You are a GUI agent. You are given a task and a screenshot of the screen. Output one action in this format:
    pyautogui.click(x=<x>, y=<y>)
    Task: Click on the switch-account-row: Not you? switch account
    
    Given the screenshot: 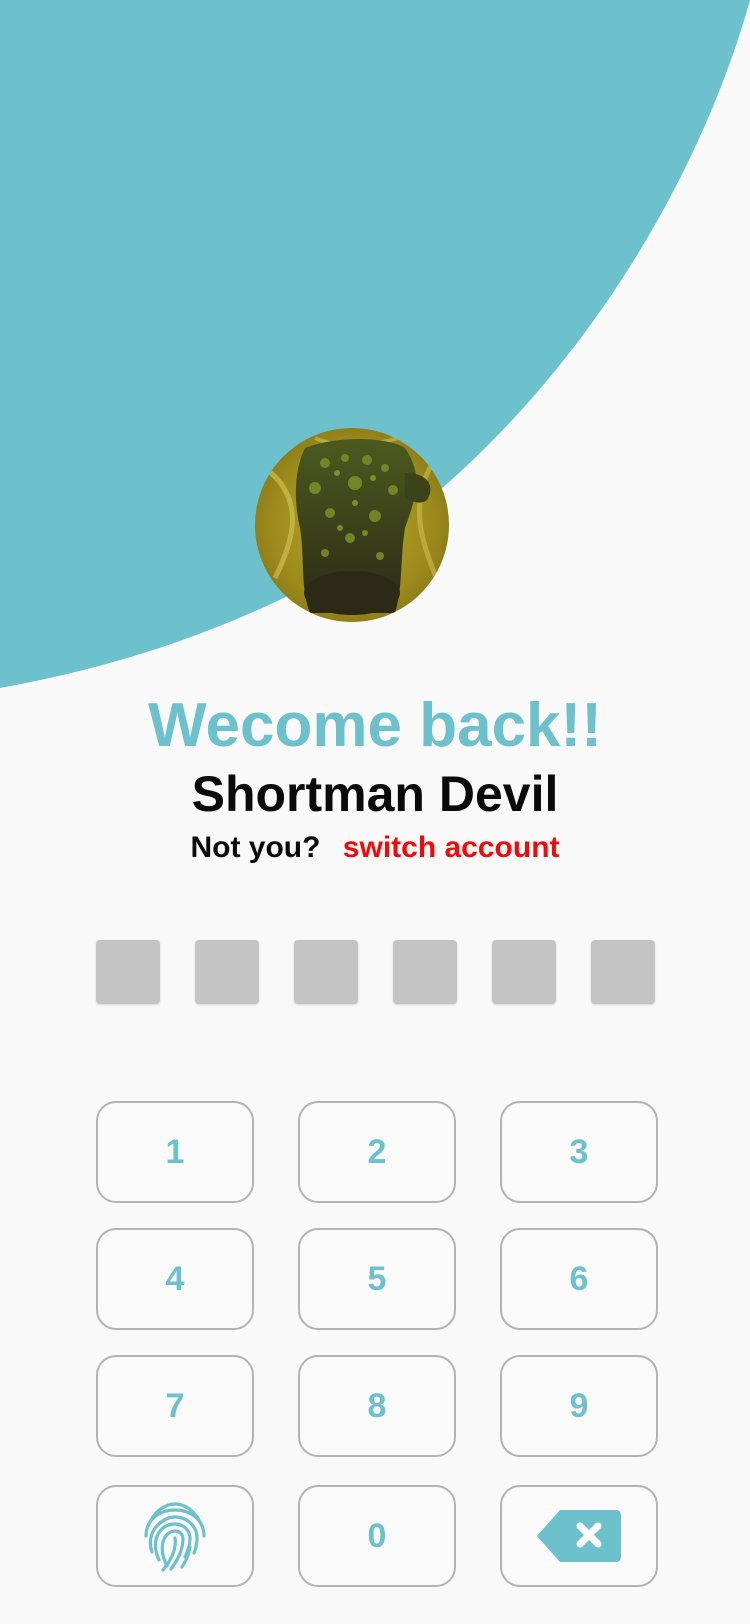 What is the action you would take?
    pyautogui.click(x=375, y=848)
    